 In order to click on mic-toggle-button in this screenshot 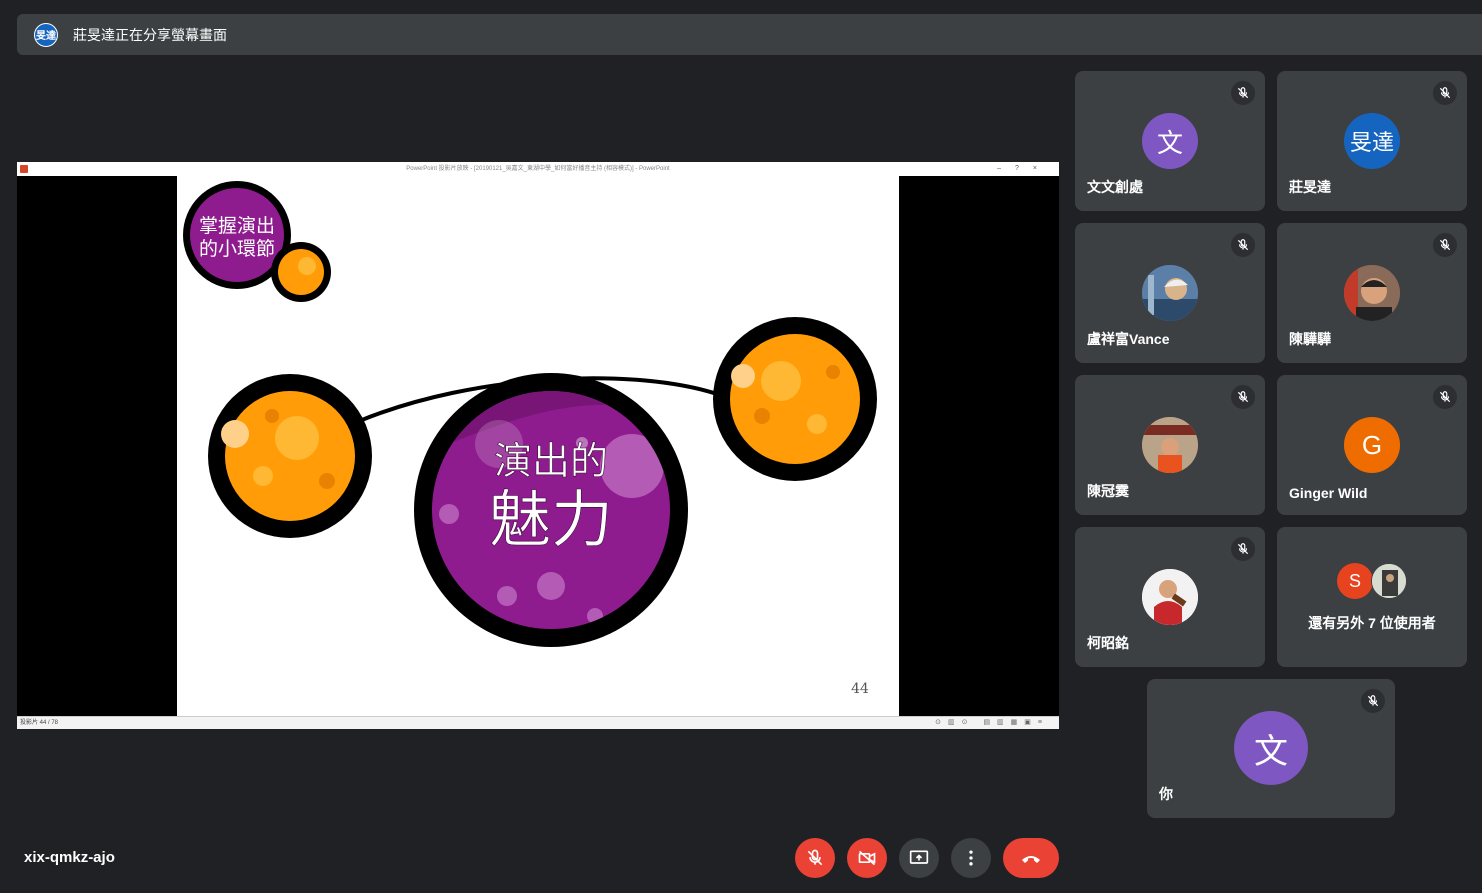, I will do `click(815, 858)`.